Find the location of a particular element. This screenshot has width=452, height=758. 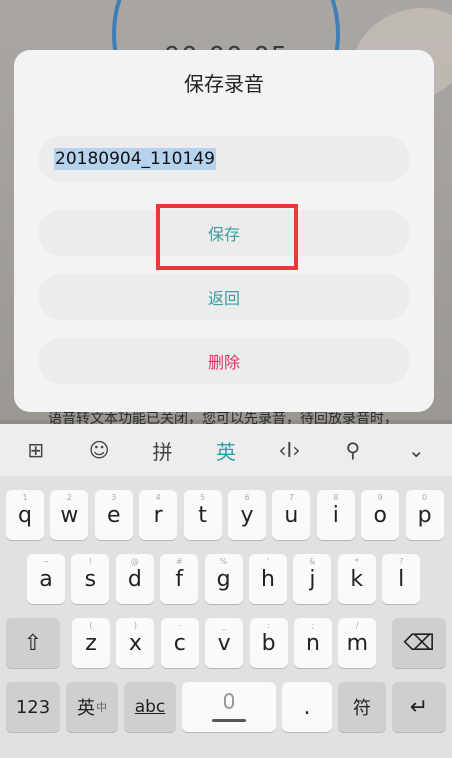

key-u: 7u is located at coordinates (291, 515).